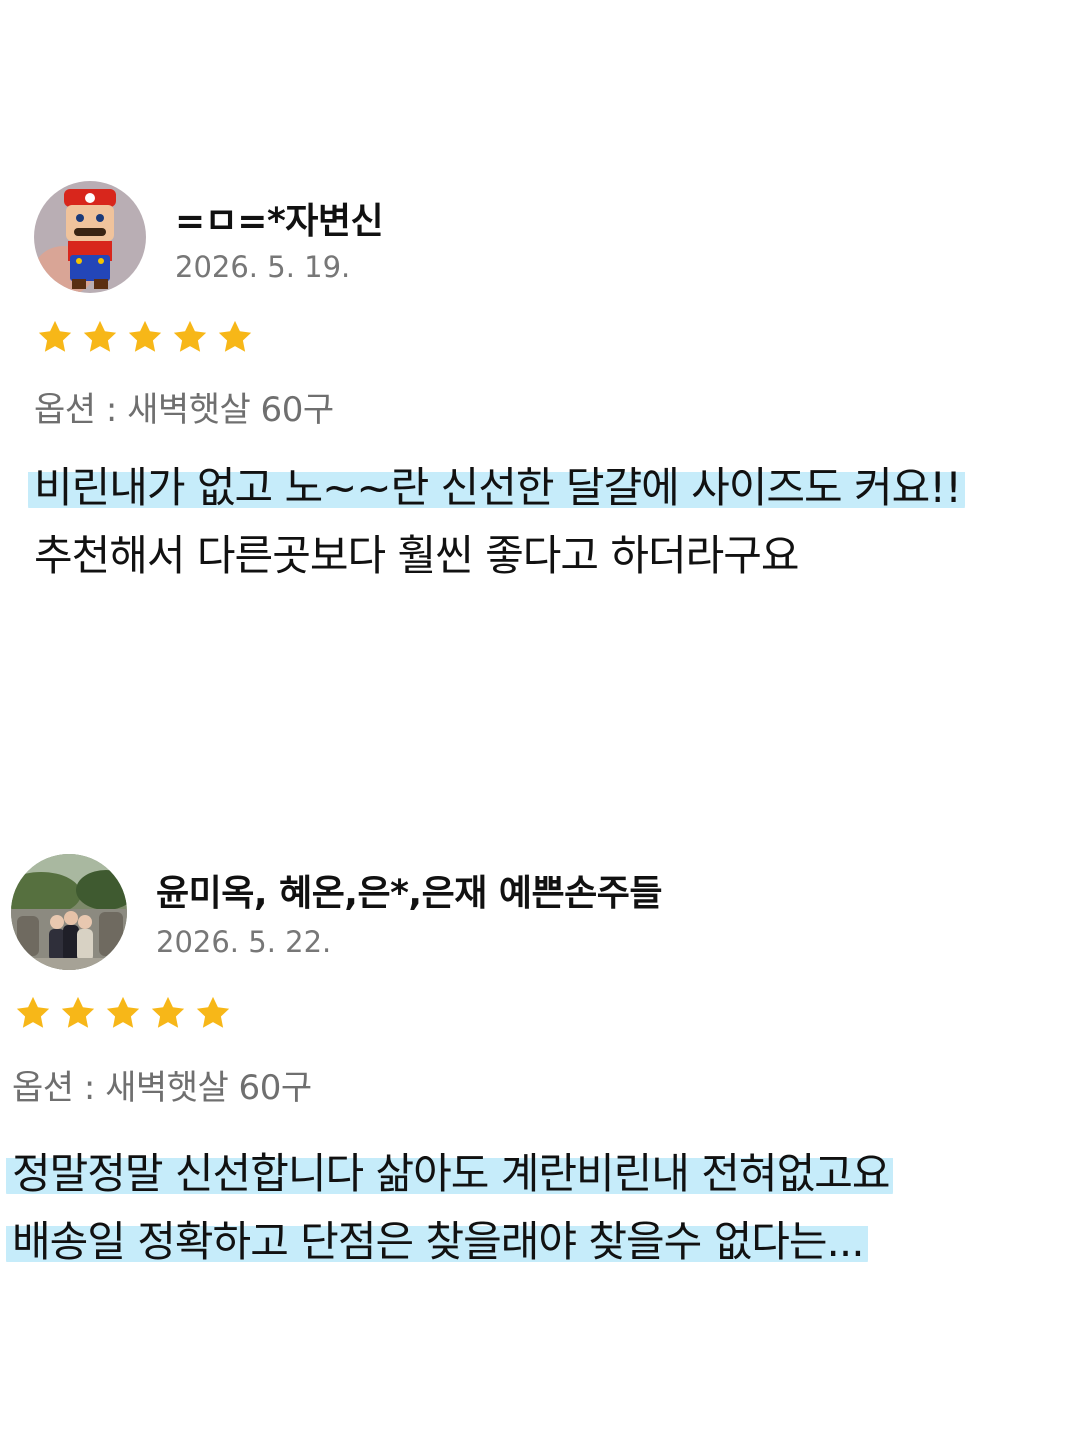 This screenshot has height=1440, width=1080. I want to click on review-date: 2026. 5. 19., so click(263, 267).